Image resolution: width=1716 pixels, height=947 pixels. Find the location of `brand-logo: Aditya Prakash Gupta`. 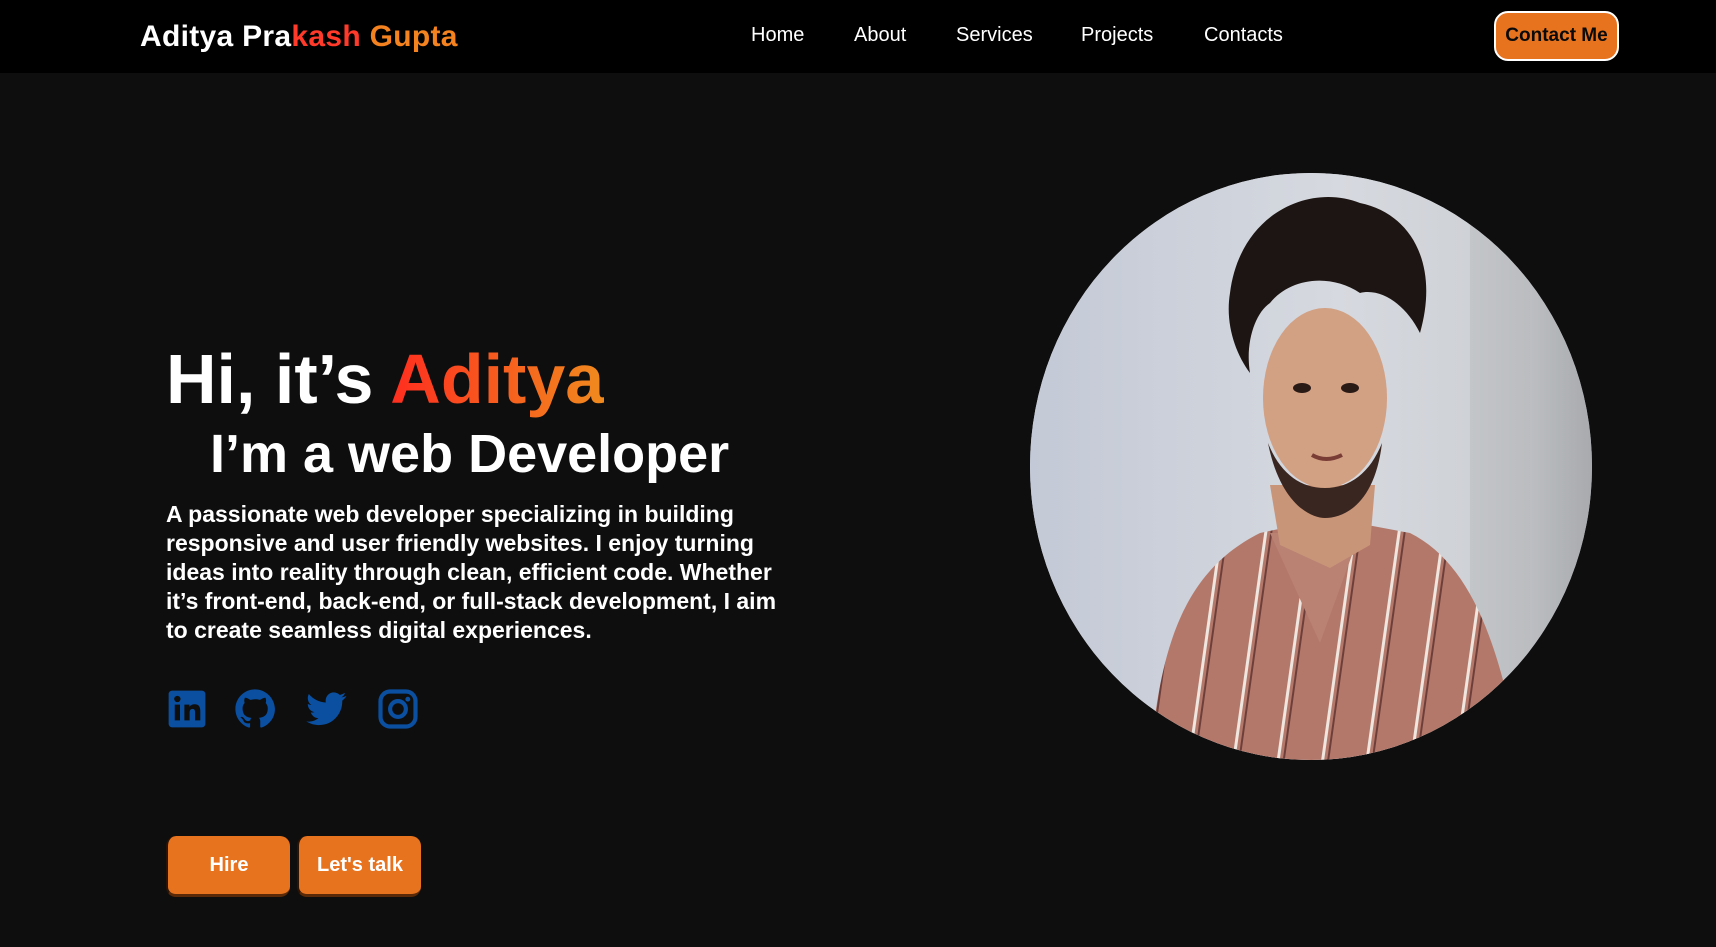

brand-logo: Aditya Prakash Gupta is located at coordinates (299, 37).